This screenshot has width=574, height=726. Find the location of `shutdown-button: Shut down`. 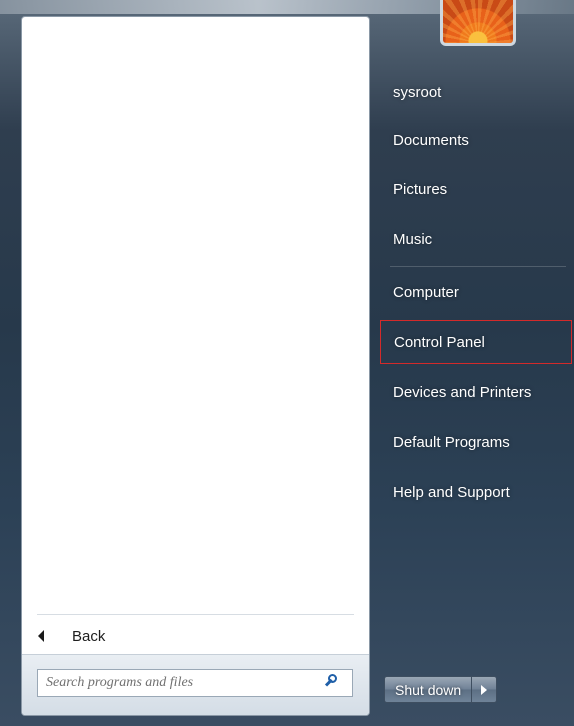

shutdown-button: Shut down is located at coordinates (428, 689).